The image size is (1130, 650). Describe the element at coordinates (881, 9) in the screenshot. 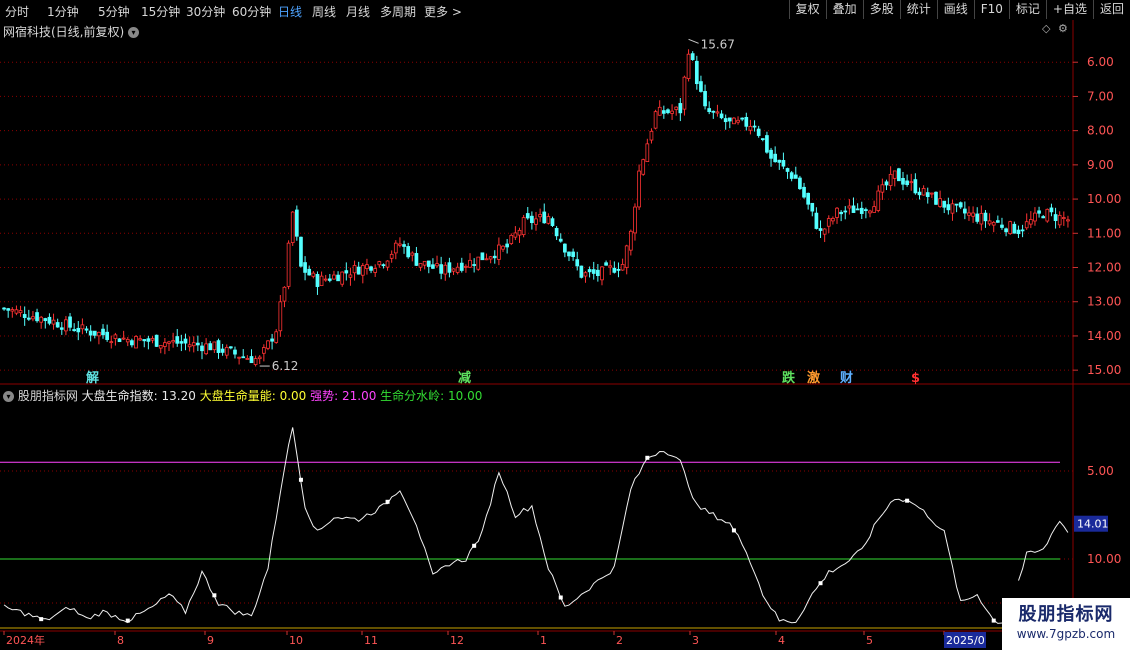

I see `multi-stock-button: 多股` at that location.